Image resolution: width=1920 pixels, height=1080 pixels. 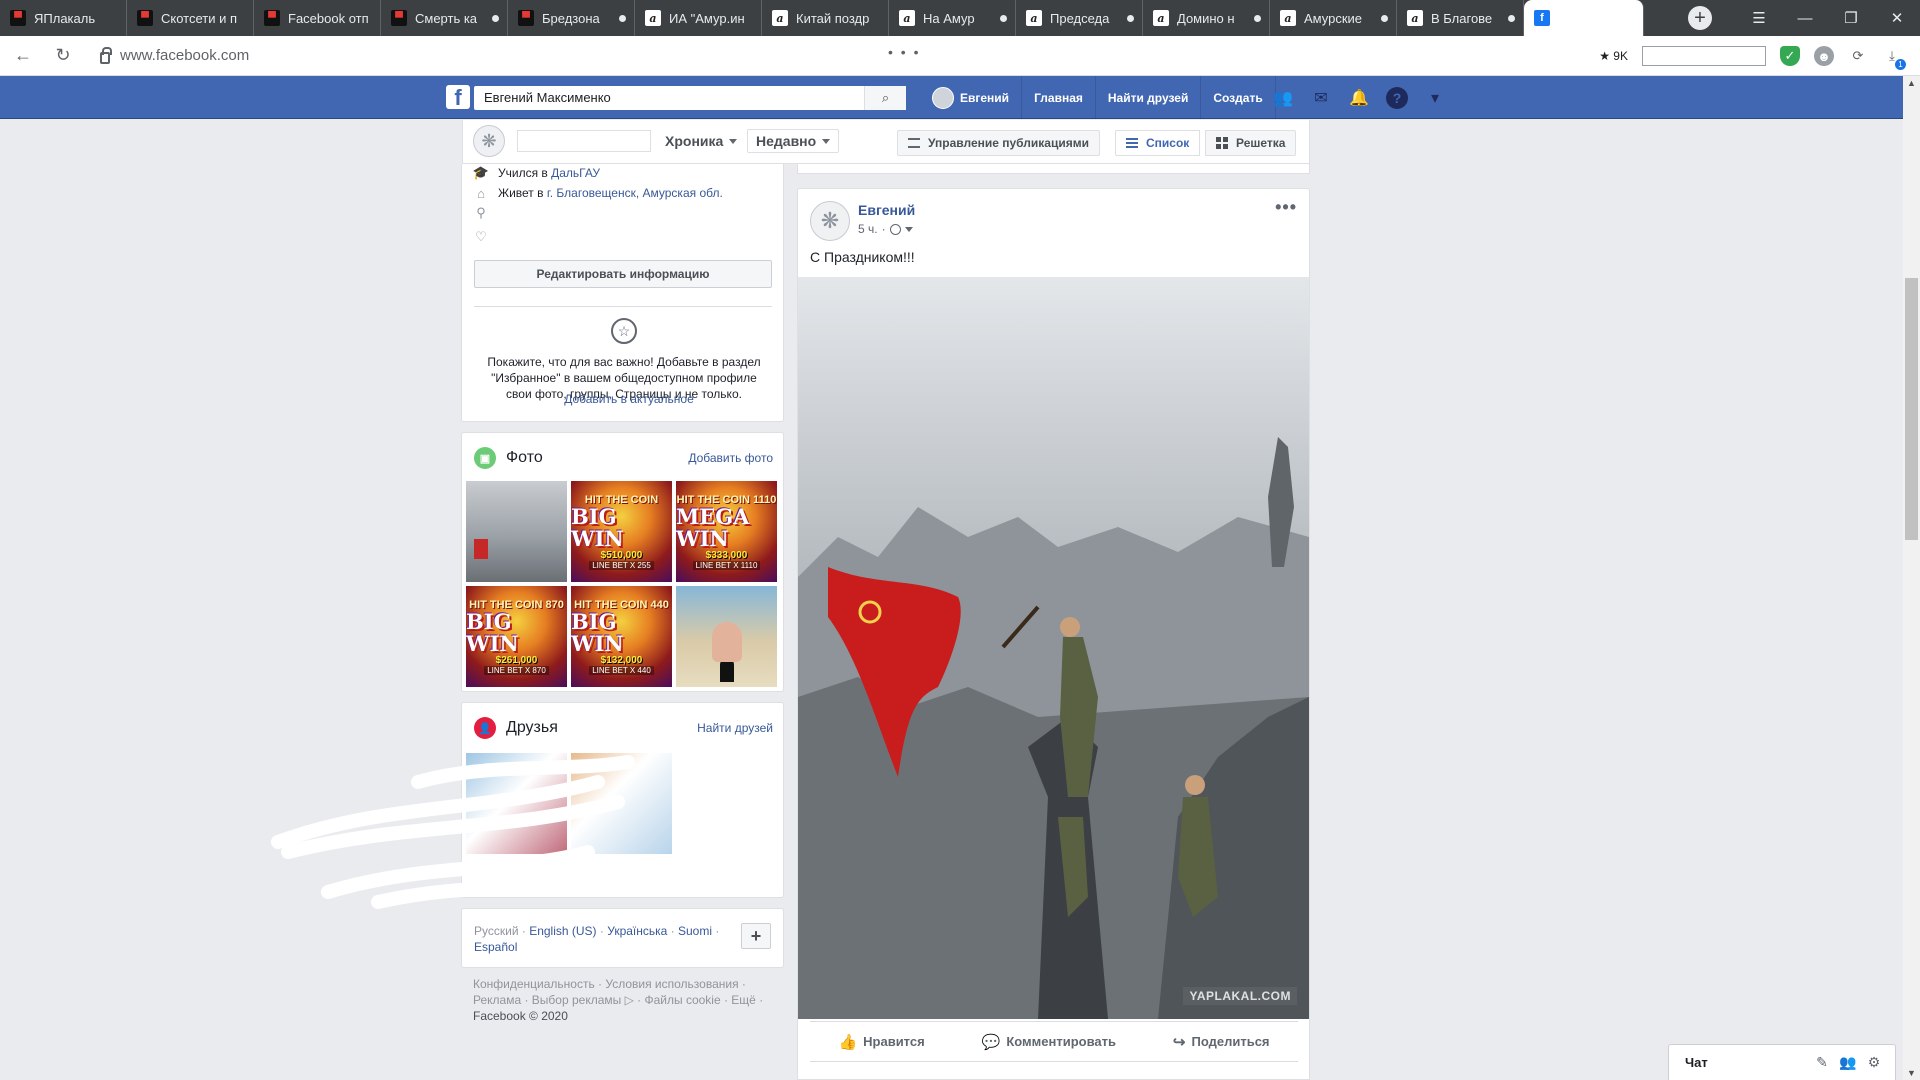 I want to click on grid-view-button: Решетка, so click(x=1251, y=143).